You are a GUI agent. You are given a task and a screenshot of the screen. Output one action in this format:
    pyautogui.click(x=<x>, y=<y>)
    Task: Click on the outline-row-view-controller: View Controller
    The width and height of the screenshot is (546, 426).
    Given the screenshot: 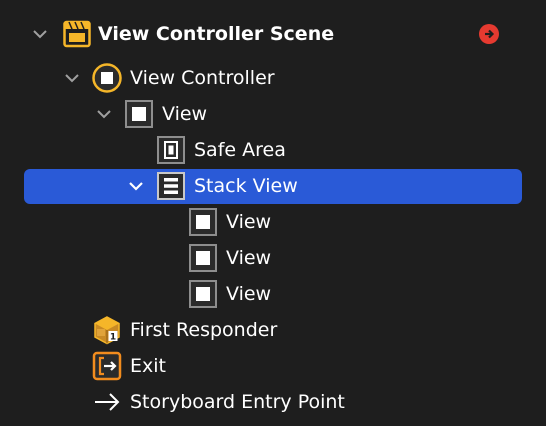 What is the action you would take?
    pyautogui.click(x=273, y=78)
    